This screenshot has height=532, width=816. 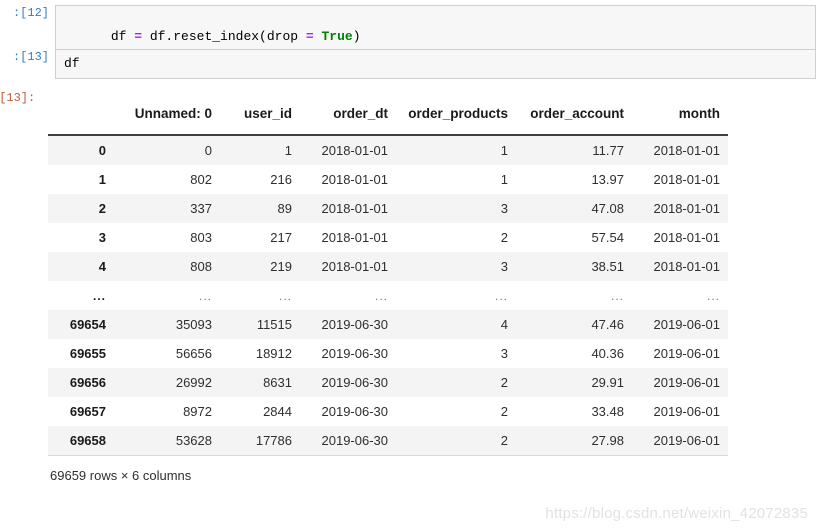 I want to click on code-editor-13: df, so click(x=435, y=64).